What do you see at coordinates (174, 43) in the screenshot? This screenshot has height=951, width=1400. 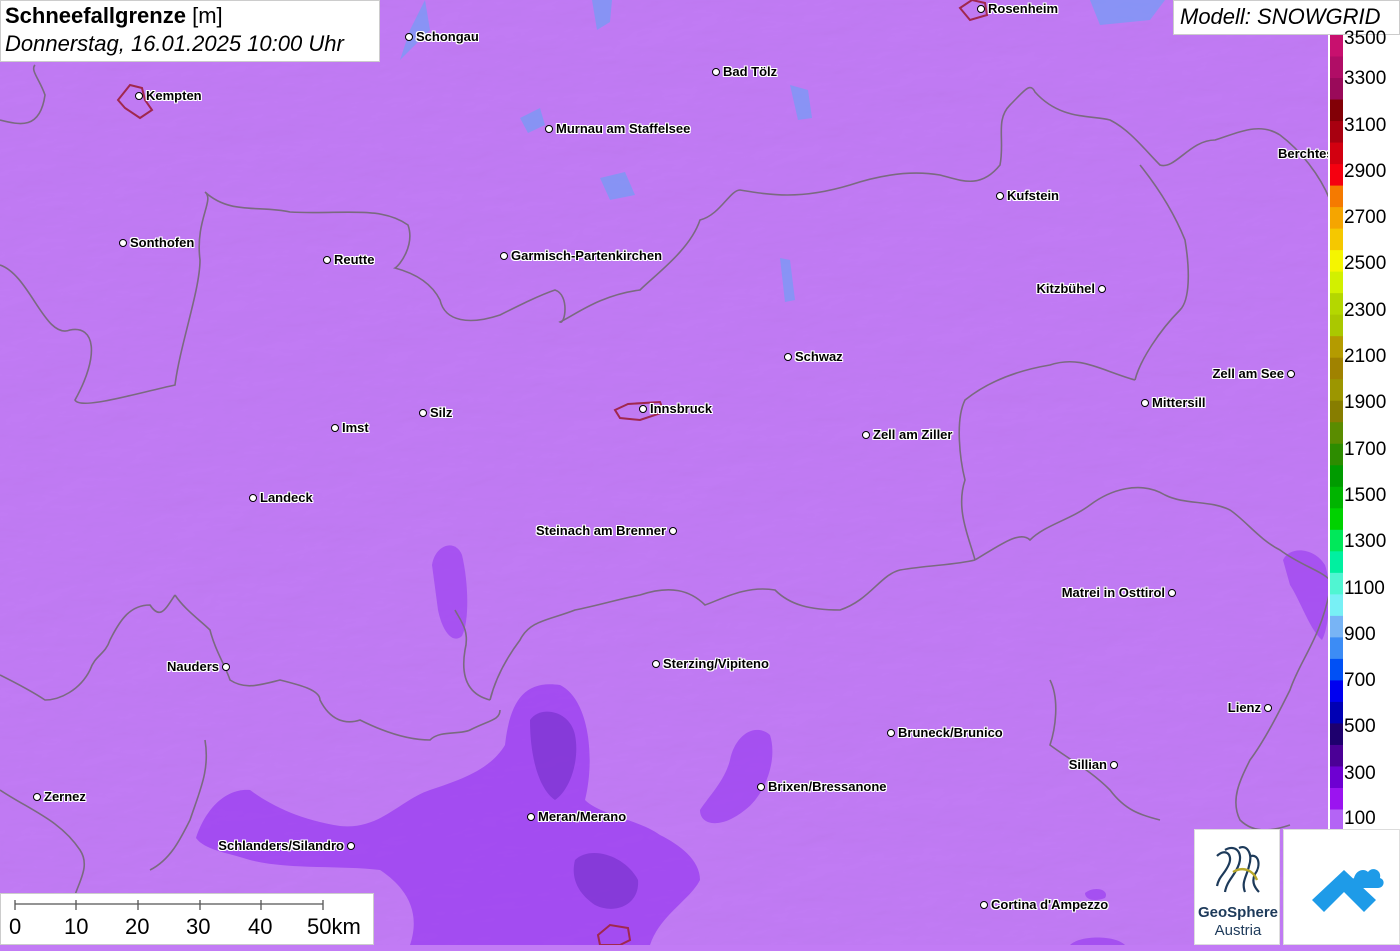 I see `map-datetime: Donnerstag, 16.01.2025 10:00 Uhr` at bounding box center [174, 43].